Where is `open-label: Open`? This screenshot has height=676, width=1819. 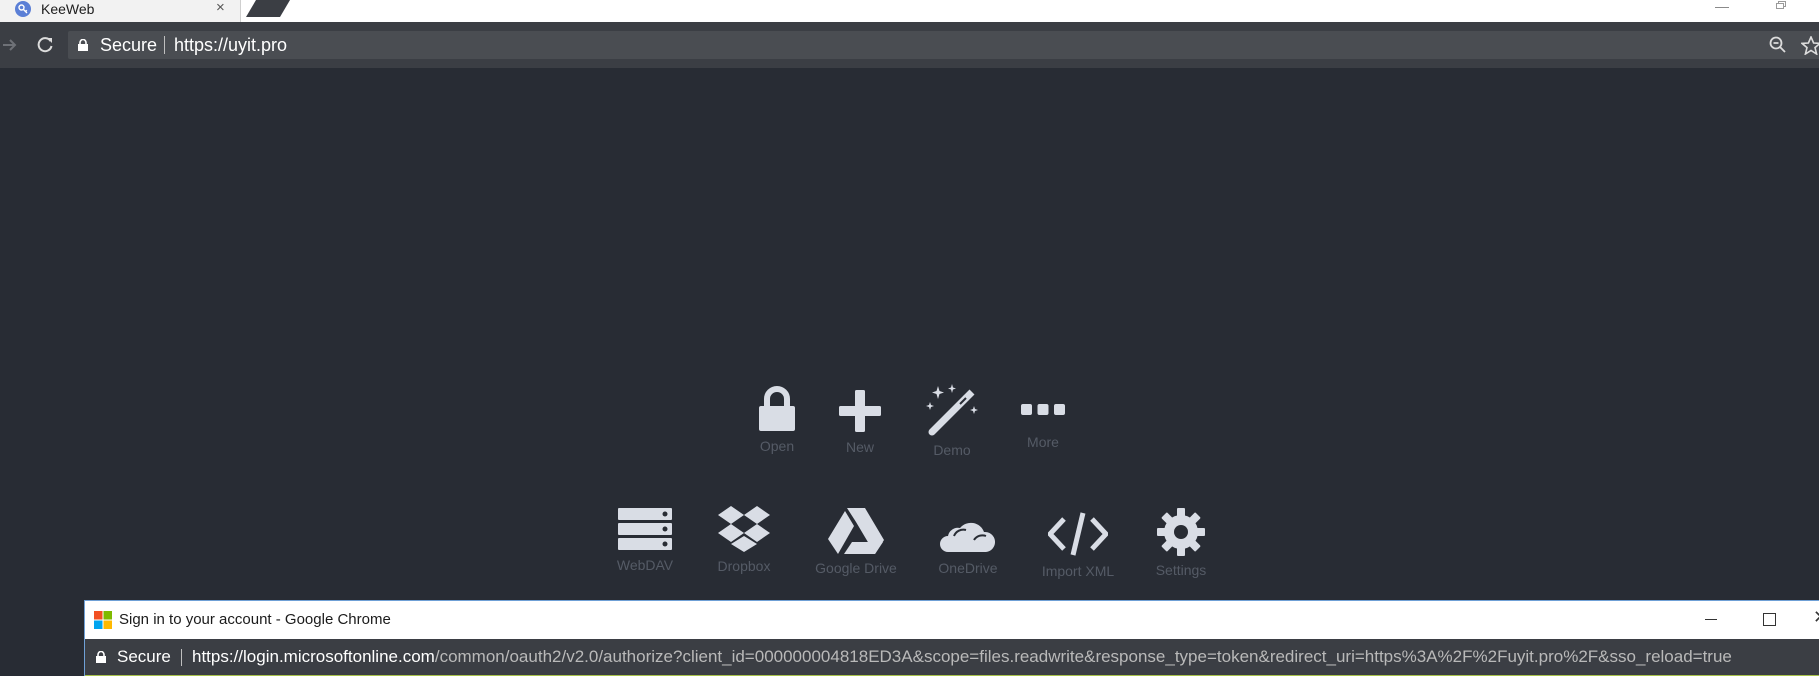 open-label: Open is located at coordinates (777, 446).